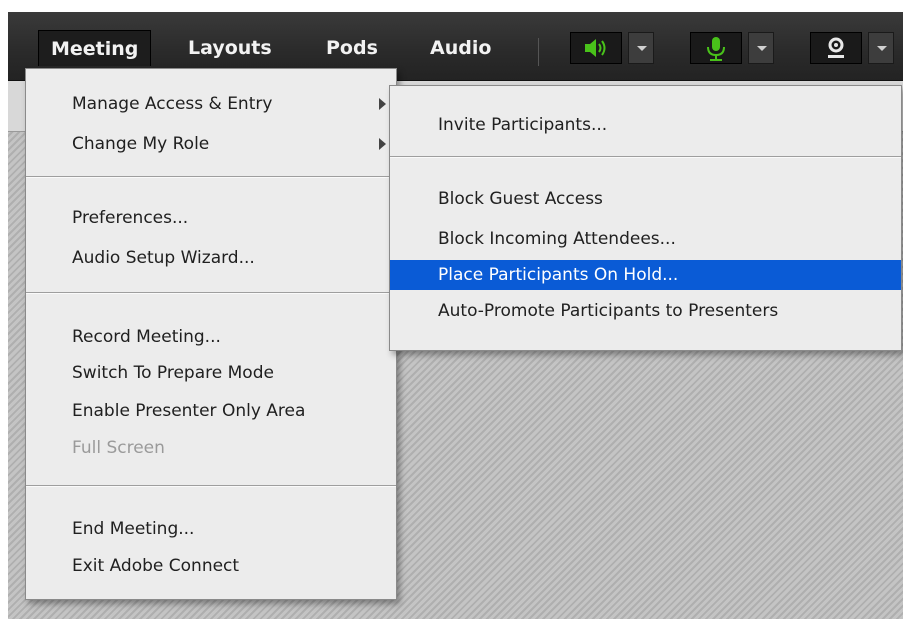 This screenshot has width=903, height=619. Describe the element at coordinates (211, 373) in the screenshot. I see `menu-item-prepare-mode: Switch To Prepare Mode` at that location.